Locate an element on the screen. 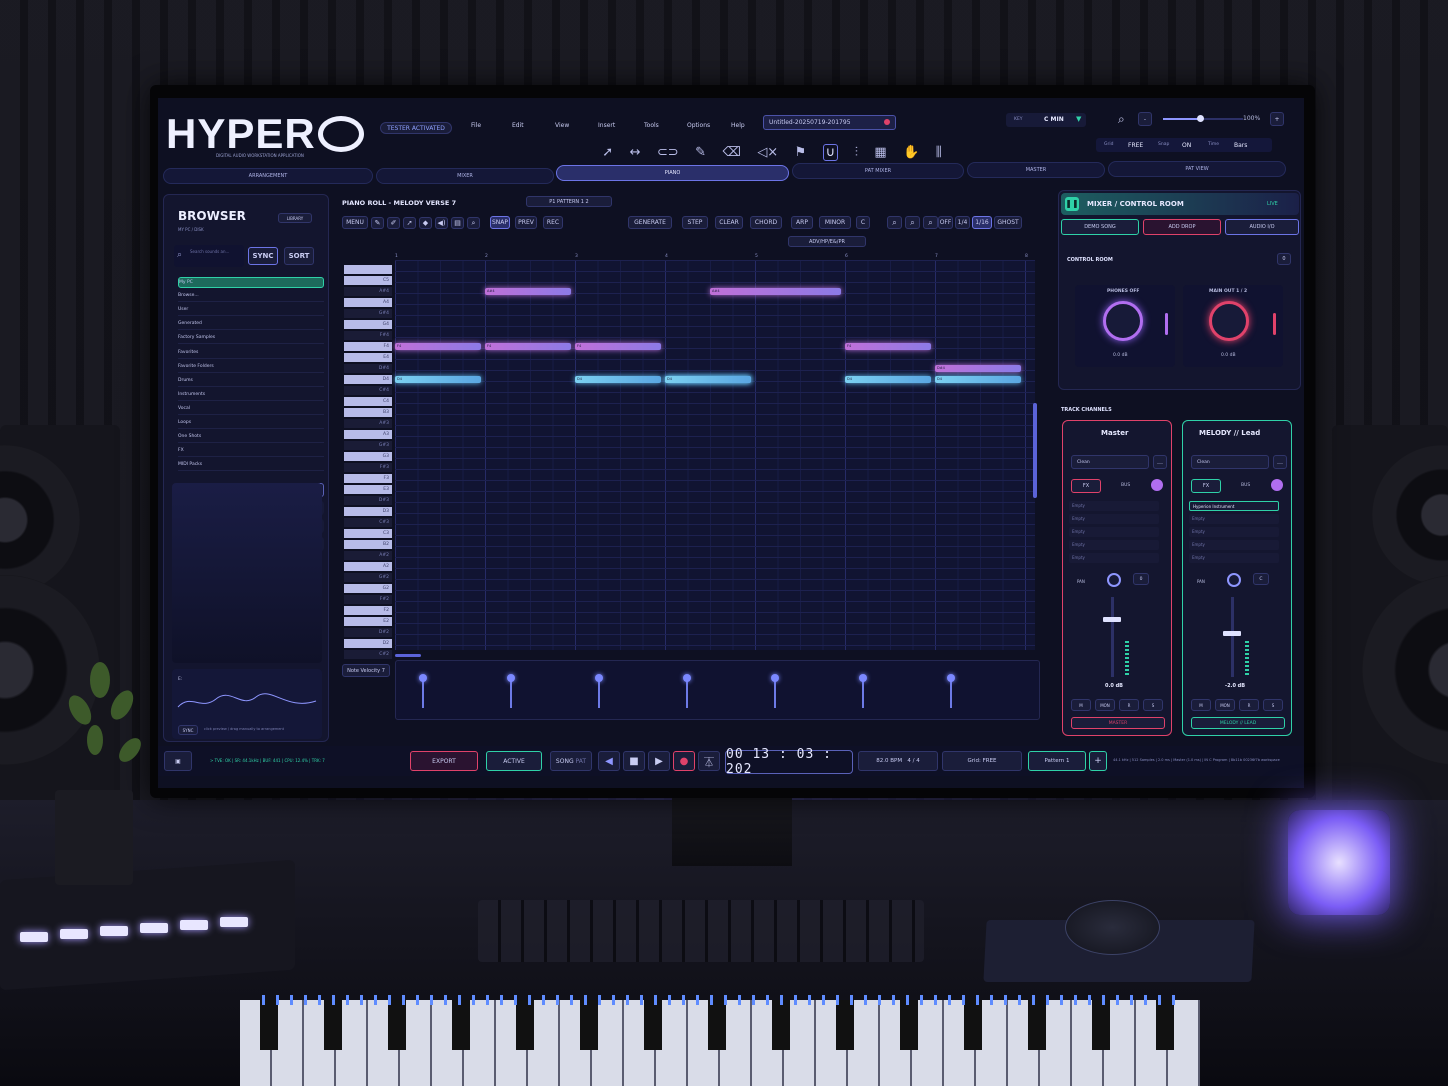 Image resolution: width=1448 pixels, height=1086 pixels. zoom-icon: ⌕ is located at coordinates (473, 223).